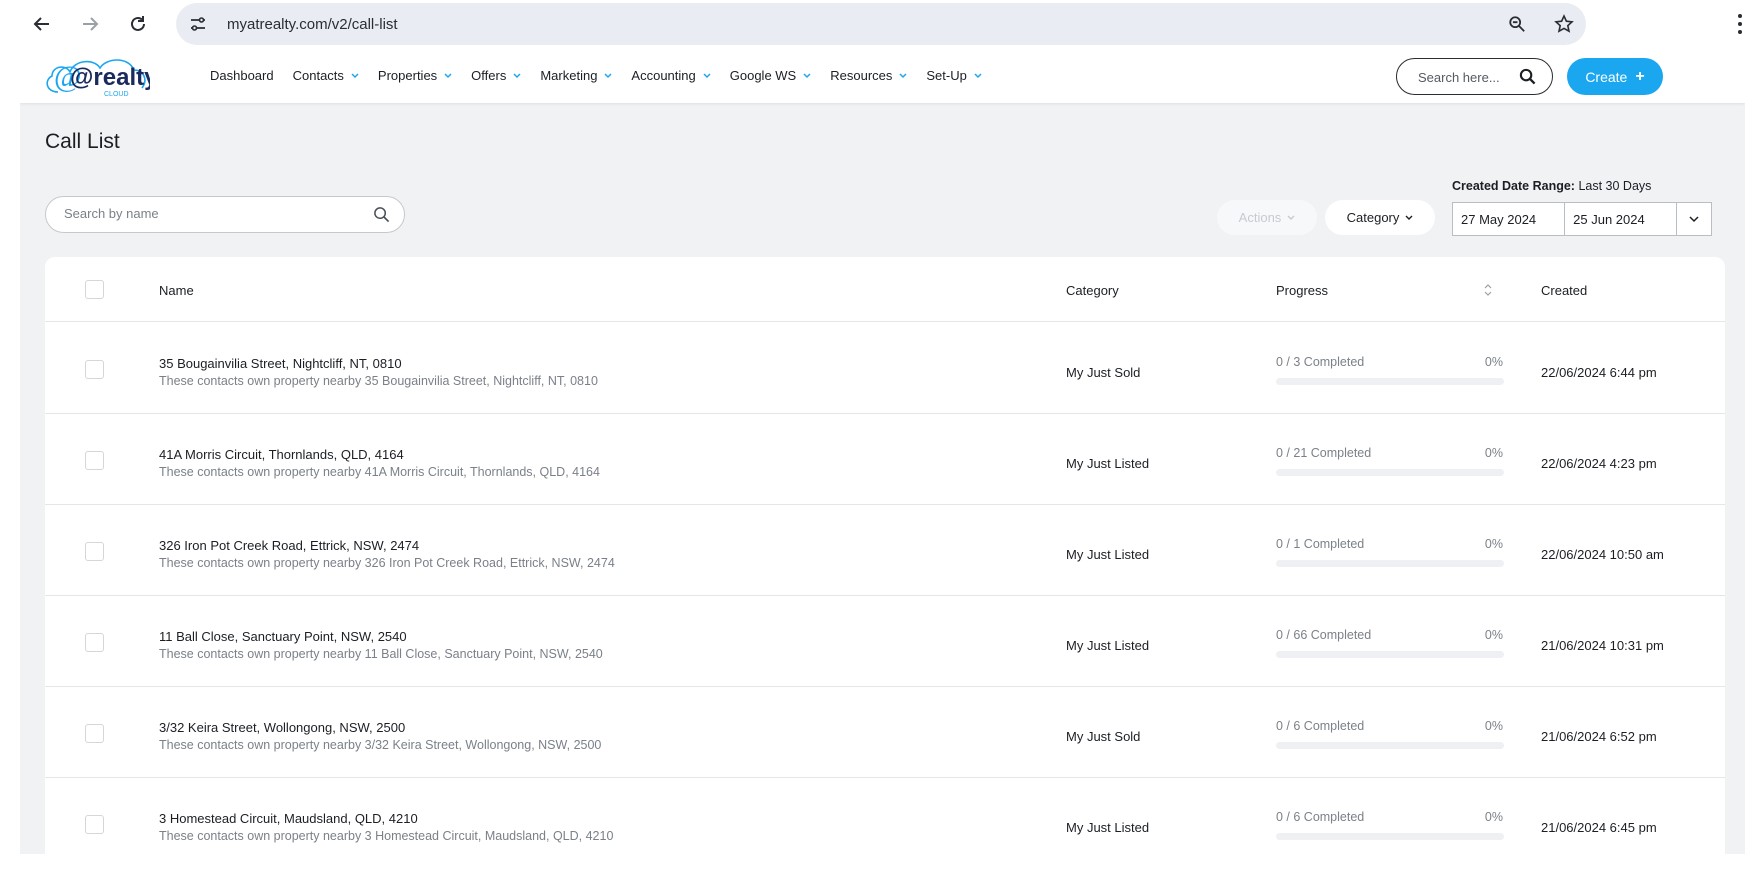 The height and width of the screenshot is (894, 1745). I want to click on menu-resources: Resources, so click(868, 75).